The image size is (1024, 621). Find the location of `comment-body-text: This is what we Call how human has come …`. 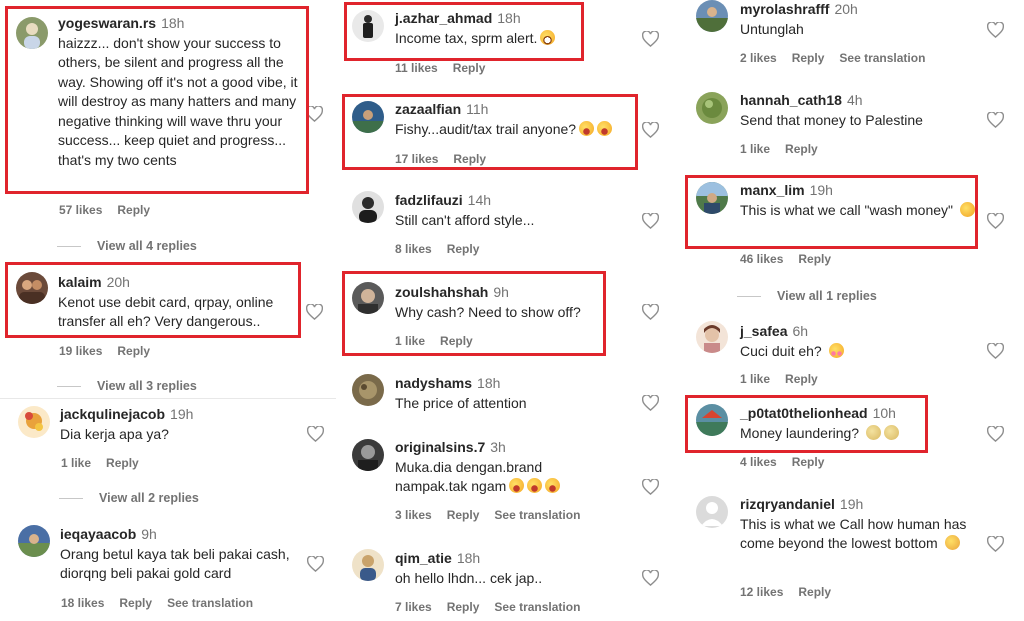

comment-body-text: This is what we Call how human has come … is located at coordinates (853, 533).